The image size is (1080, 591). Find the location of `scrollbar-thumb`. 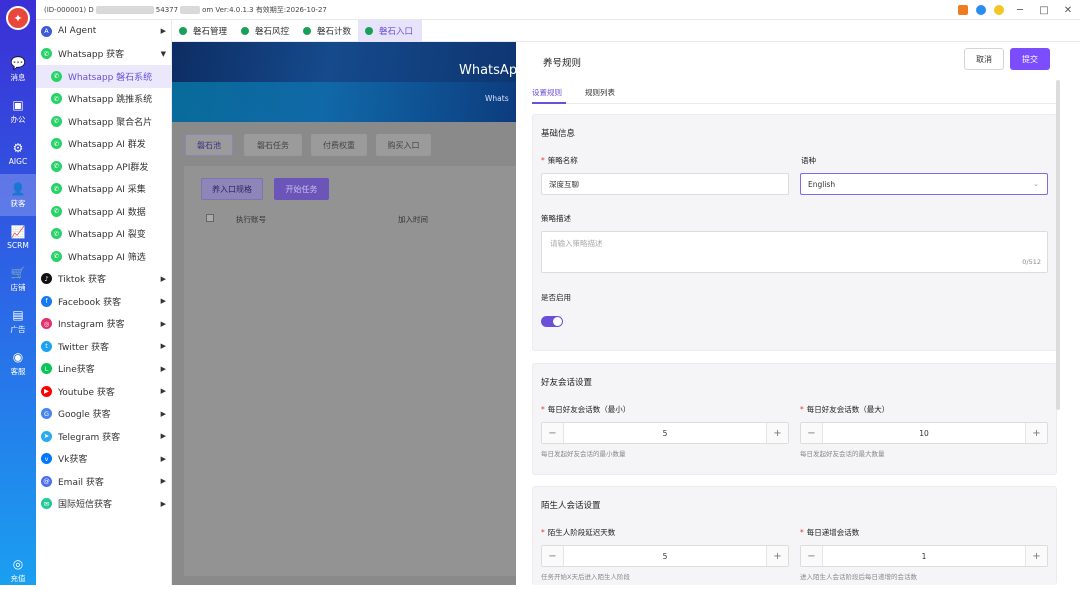

scrollbar-thumb is located at coordinates (1058, 245).